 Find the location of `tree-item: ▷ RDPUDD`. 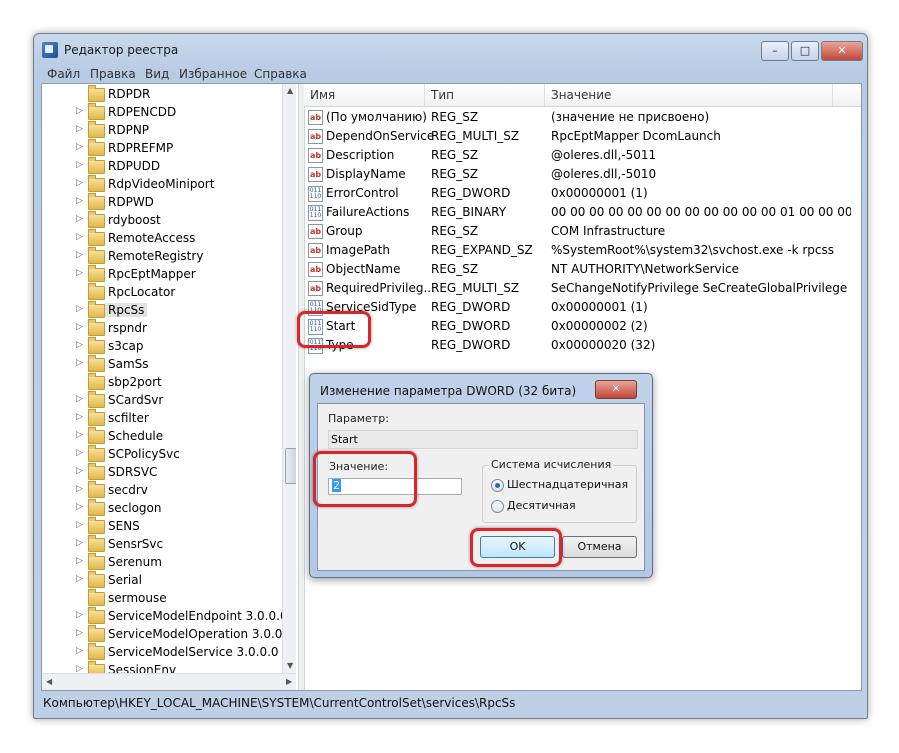

tree-item: ▷ RDPUDD is located at coordinates (162, 166).